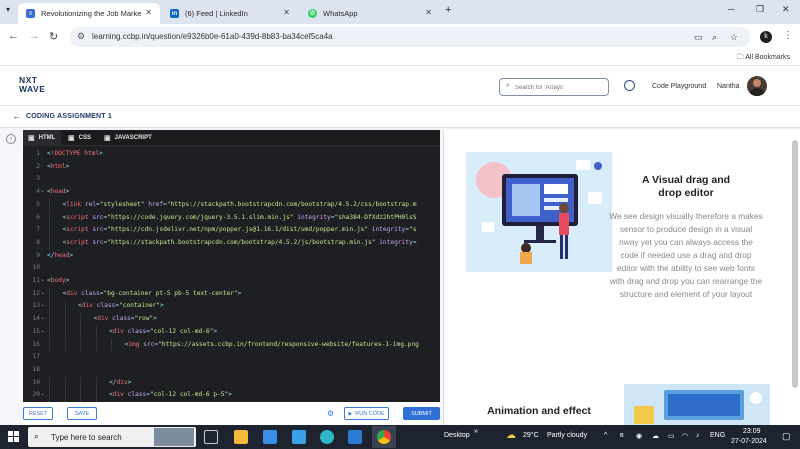 The image size is (800, 449). I want to click on code-line: 3, so click(231, 179).